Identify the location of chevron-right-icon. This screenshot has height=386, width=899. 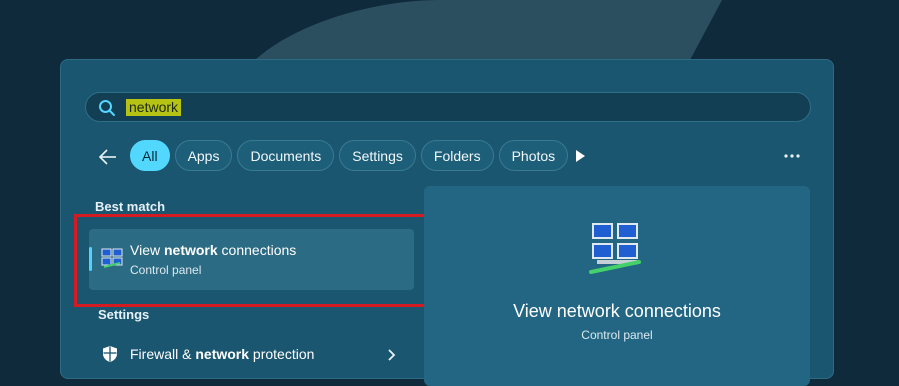
(391, 355).